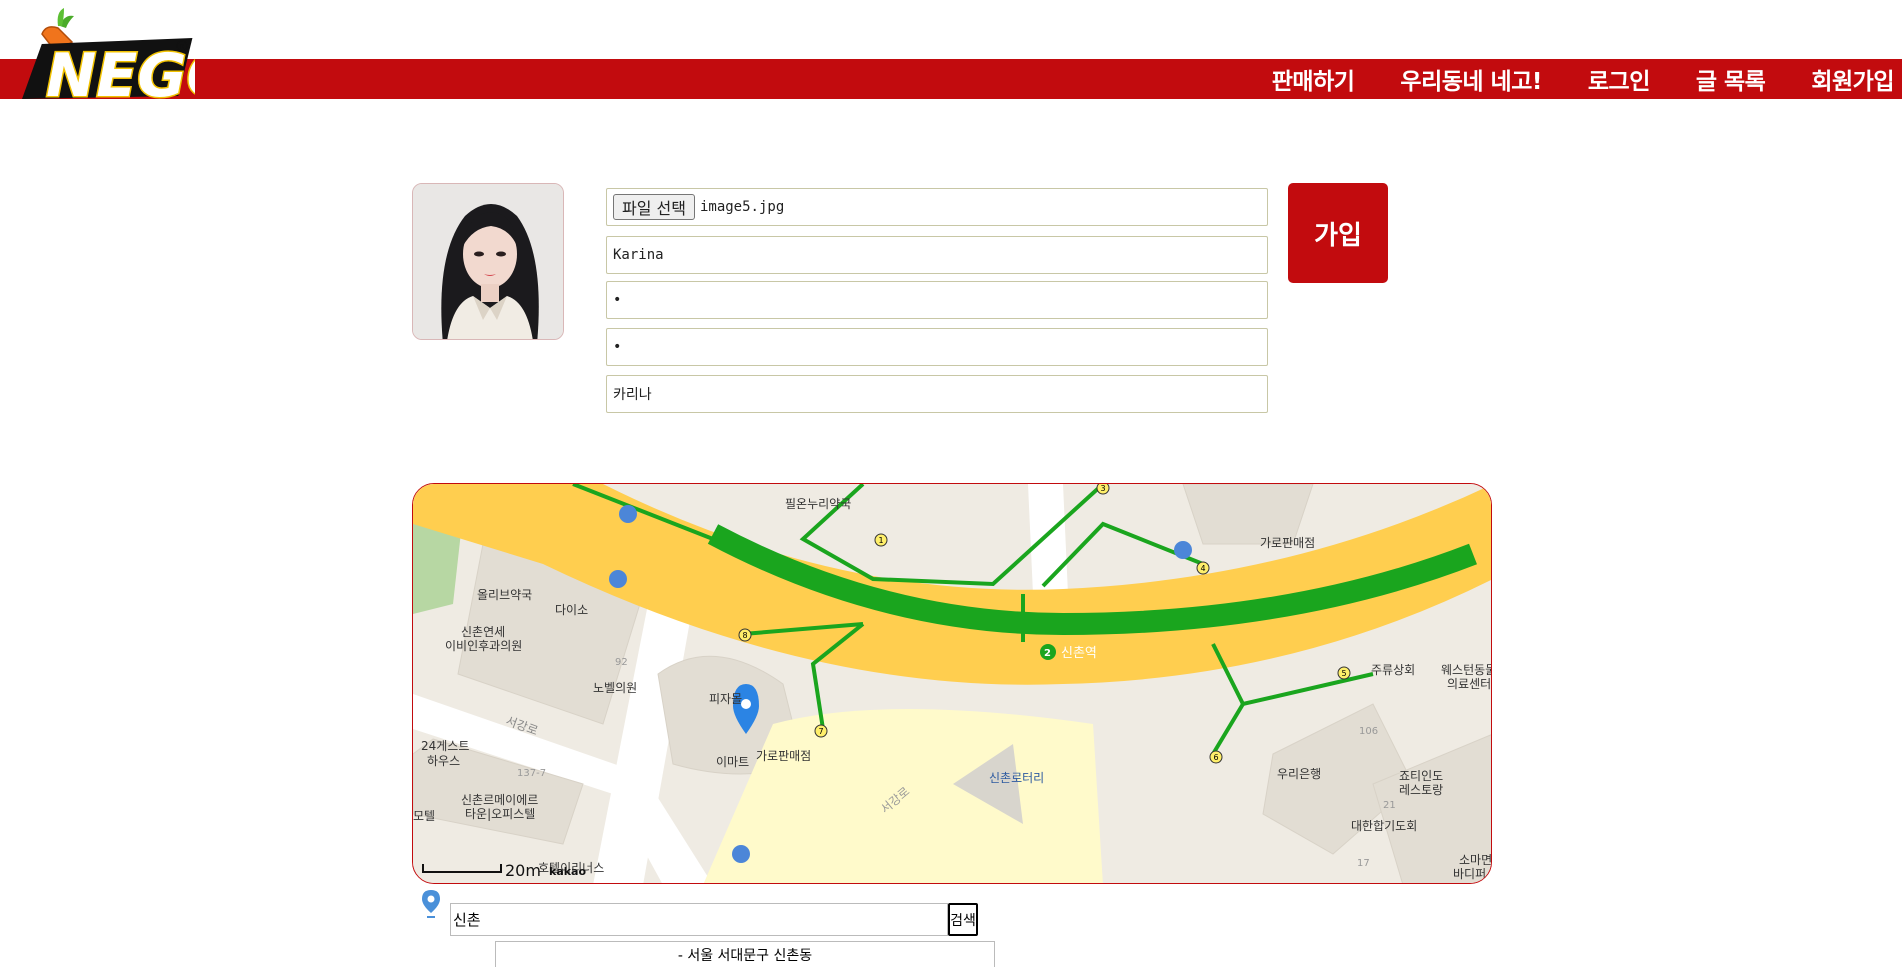  Describe the element at coordinates (483, 646) in the screenshot. I see `svg-text: 이비인후과의원` at that location.